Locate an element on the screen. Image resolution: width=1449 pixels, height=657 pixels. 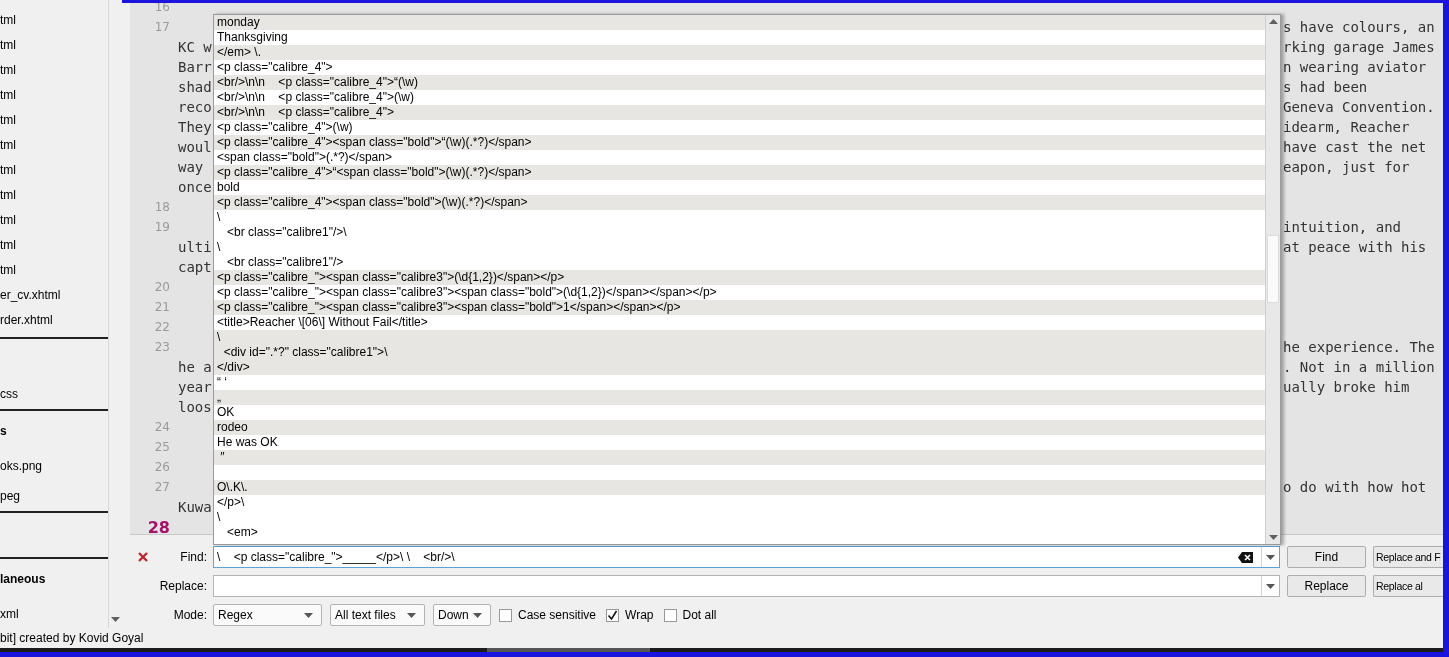
checkbox-label: Dot all is located at coordinates (699, 615).